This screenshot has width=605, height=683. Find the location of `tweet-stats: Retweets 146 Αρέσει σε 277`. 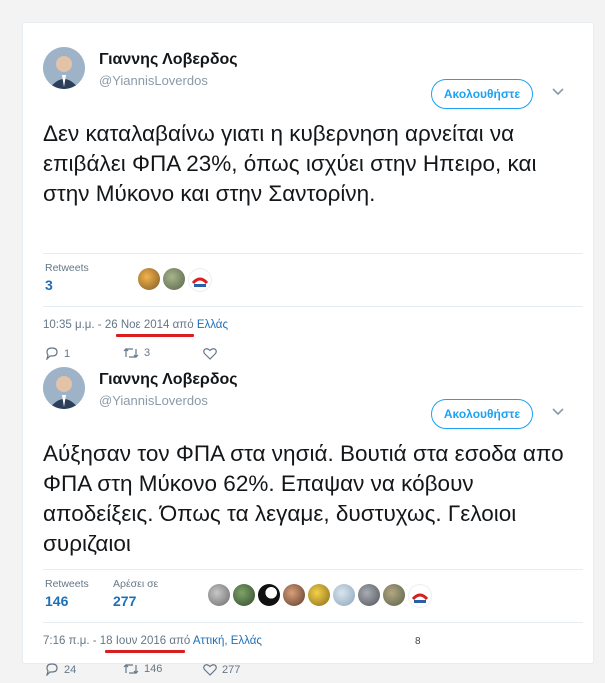

tweet-stats: Retweets 146 Αρέσει σε 277 is located at coordinates (313, 596).